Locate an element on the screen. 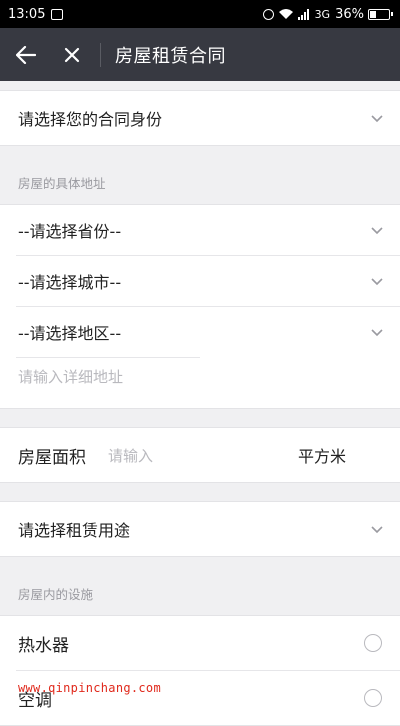 Image resolution: width=400 pixels, height=726 pixels. status-bar: 13:05 3G 36% is located at coordinates (200, 14).